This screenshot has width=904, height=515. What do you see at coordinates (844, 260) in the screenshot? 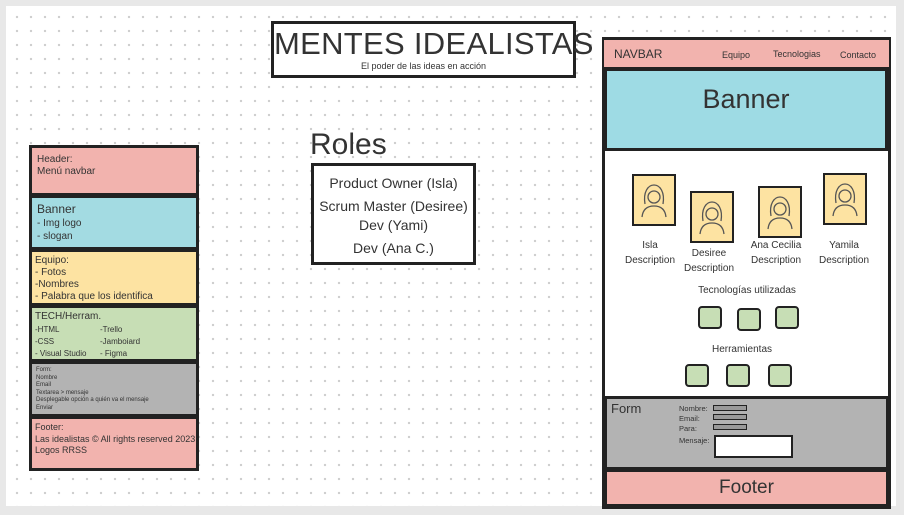
I see `member-description: Description` at bounding box center [844, 260].